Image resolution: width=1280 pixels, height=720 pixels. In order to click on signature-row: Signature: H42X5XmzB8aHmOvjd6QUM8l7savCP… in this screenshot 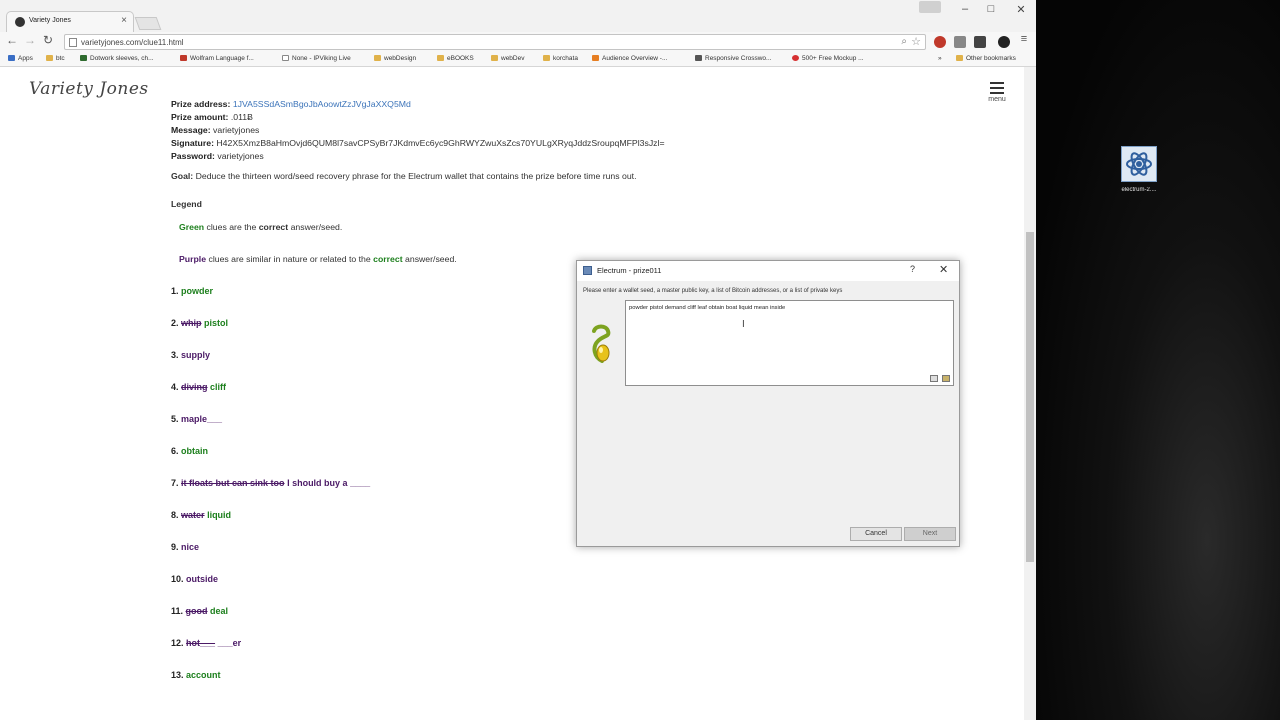, I will do `click(418, 143)`.